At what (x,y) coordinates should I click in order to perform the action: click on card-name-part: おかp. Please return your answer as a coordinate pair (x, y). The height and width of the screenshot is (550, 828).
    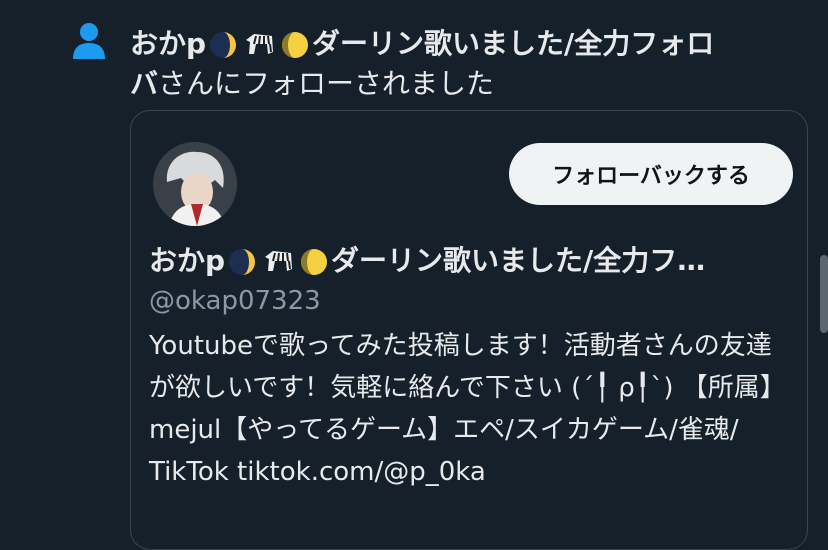
    Looking at the image, I should click on (187, 260).